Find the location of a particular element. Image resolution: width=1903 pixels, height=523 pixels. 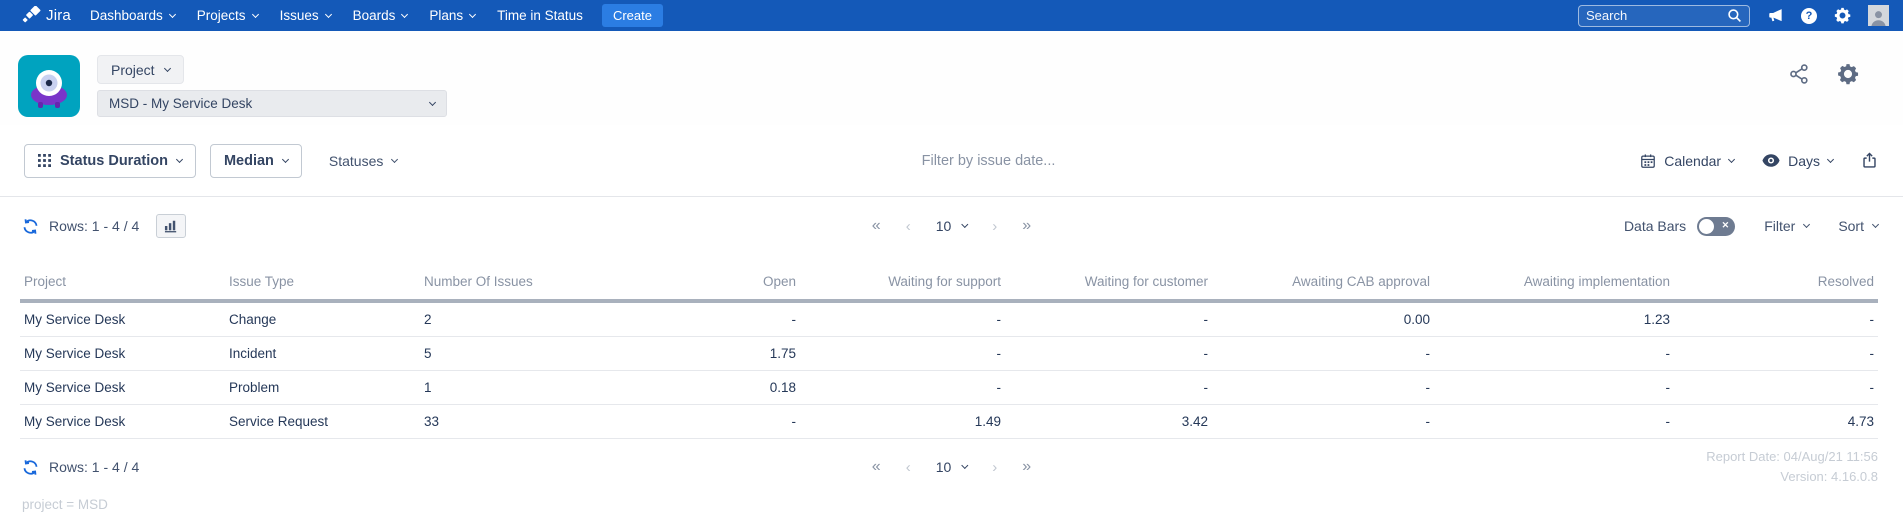

column-header-project: Project is located at coordinates (122, 285).